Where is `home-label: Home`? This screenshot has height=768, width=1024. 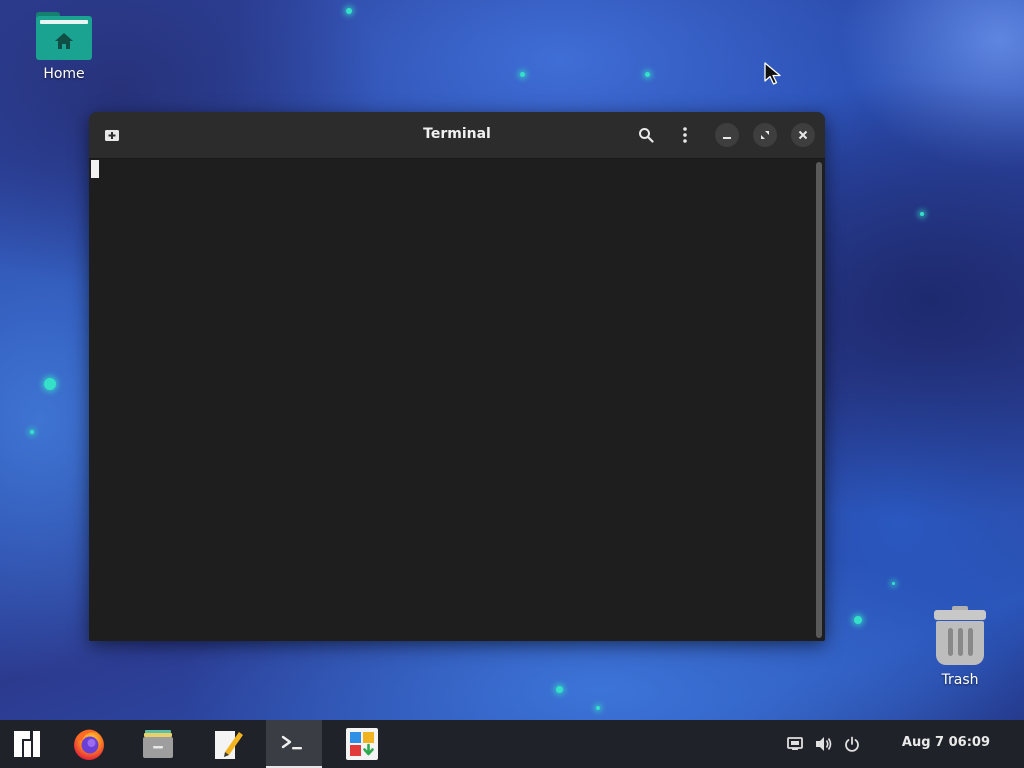 home-label: Home is located at coordinates (64, 74).